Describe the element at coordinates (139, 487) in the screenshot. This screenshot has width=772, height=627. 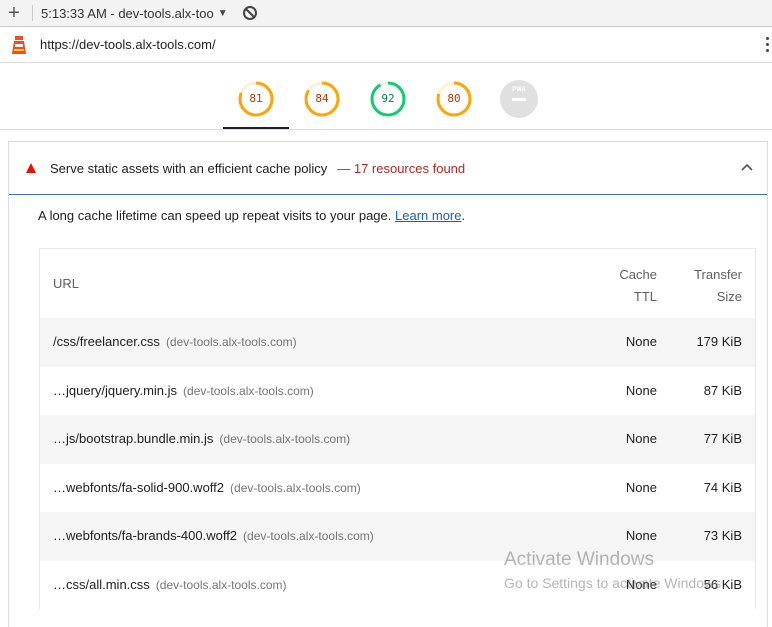
I see `row-url-path: …webfonts/fa-solid-900.woff2` at that location.